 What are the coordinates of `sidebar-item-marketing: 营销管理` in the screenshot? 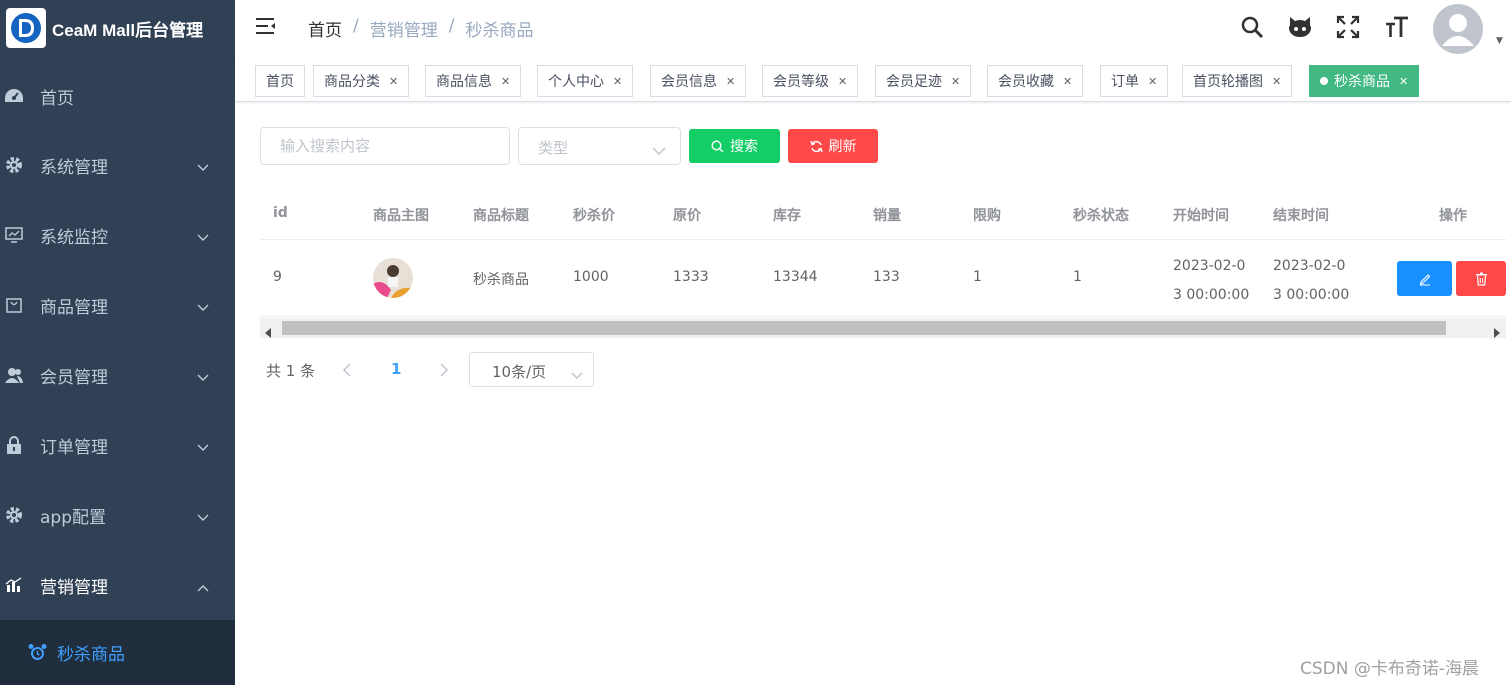 It's located at (117, 585).